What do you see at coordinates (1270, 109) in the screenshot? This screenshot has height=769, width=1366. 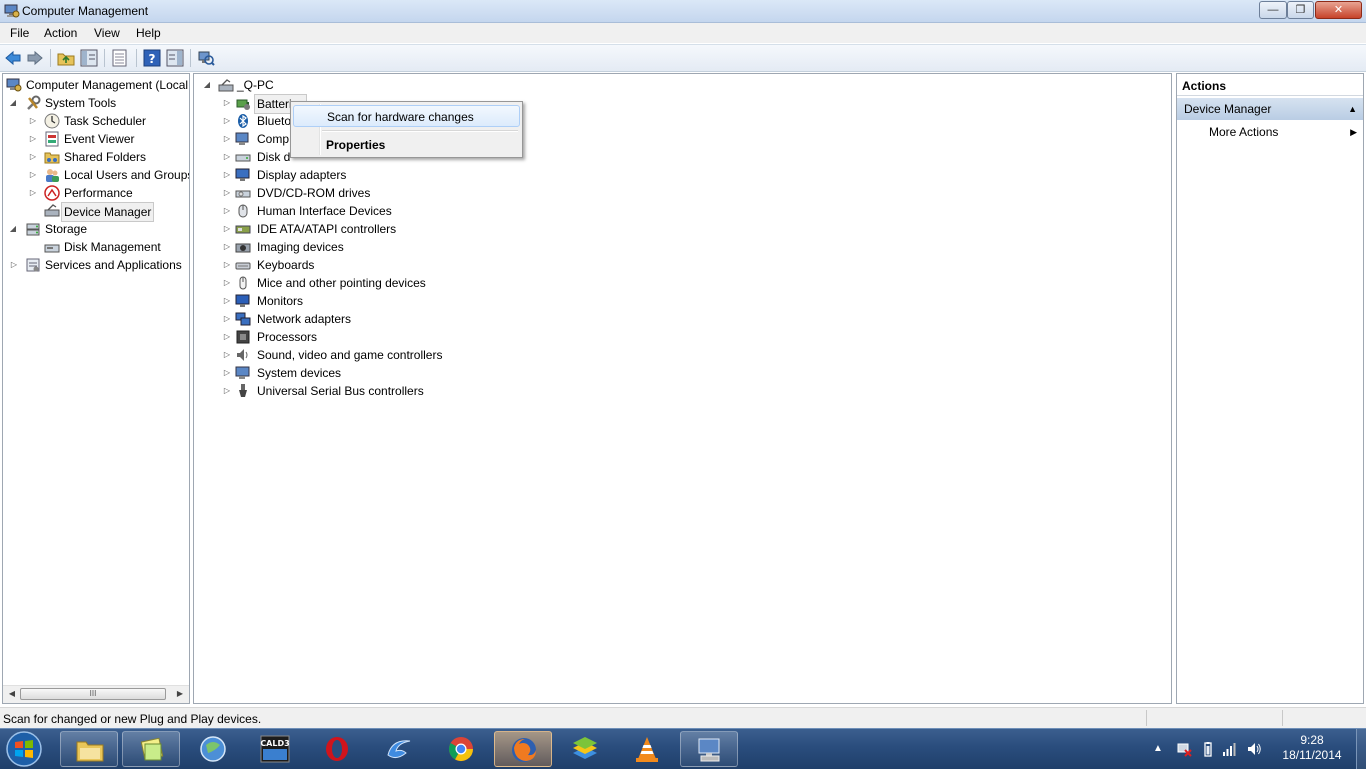 I see `actions-section-device-manager: Device Manager ▲` at bounding box center [1270, 109].